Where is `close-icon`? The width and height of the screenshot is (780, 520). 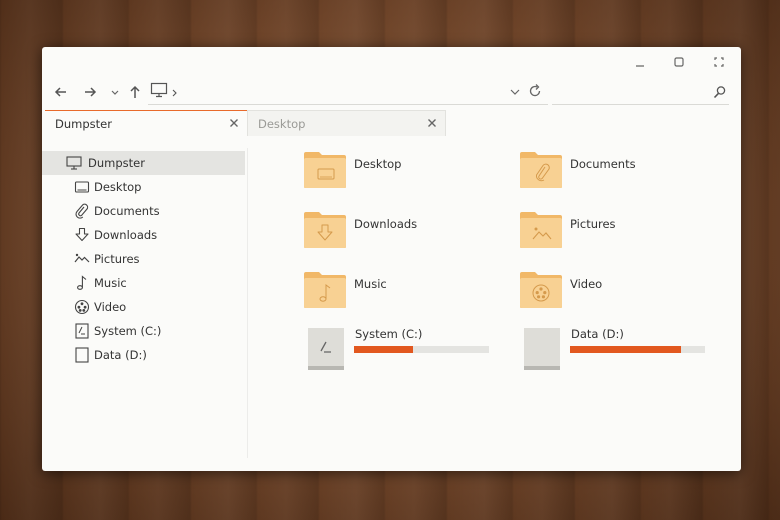 close-icon is located at coordinates (719, 62).